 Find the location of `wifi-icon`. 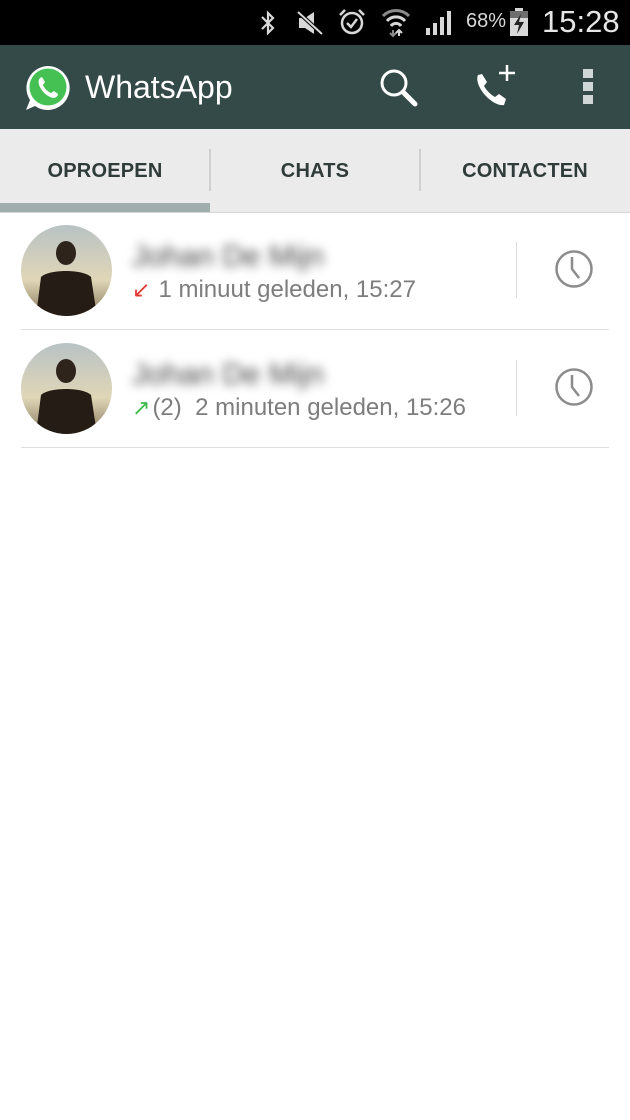

wifi-icon is located at coordinates (396, 23).